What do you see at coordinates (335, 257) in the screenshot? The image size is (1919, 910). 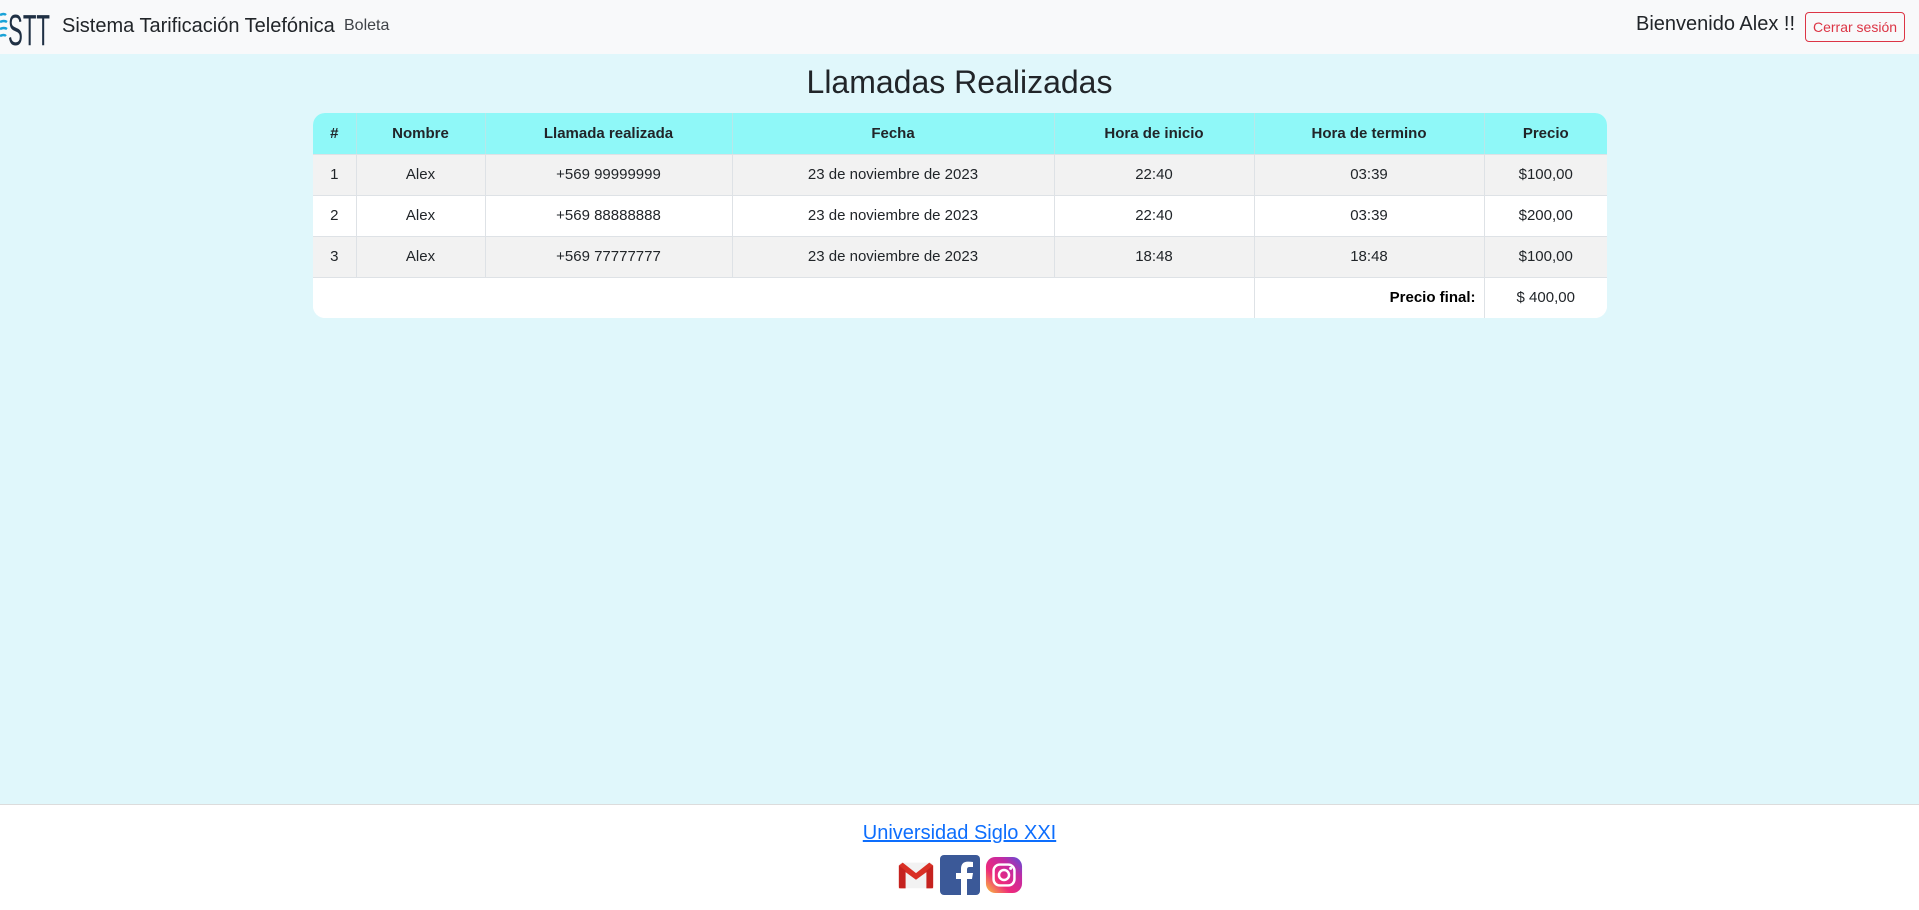 I see `cell-number: 3` at bounding box center [335, 257].